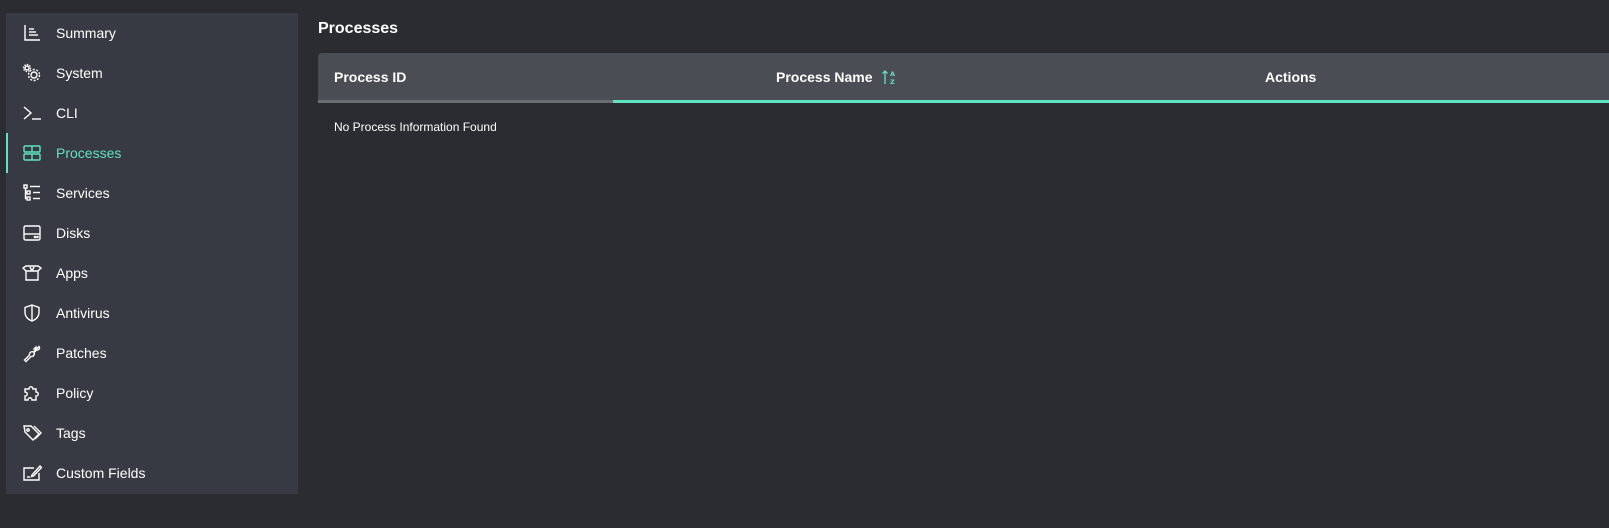 This screenshot has width=1609, height=528. I want to click on column-header-process-name: Process Name A Z, so click(836, 76).